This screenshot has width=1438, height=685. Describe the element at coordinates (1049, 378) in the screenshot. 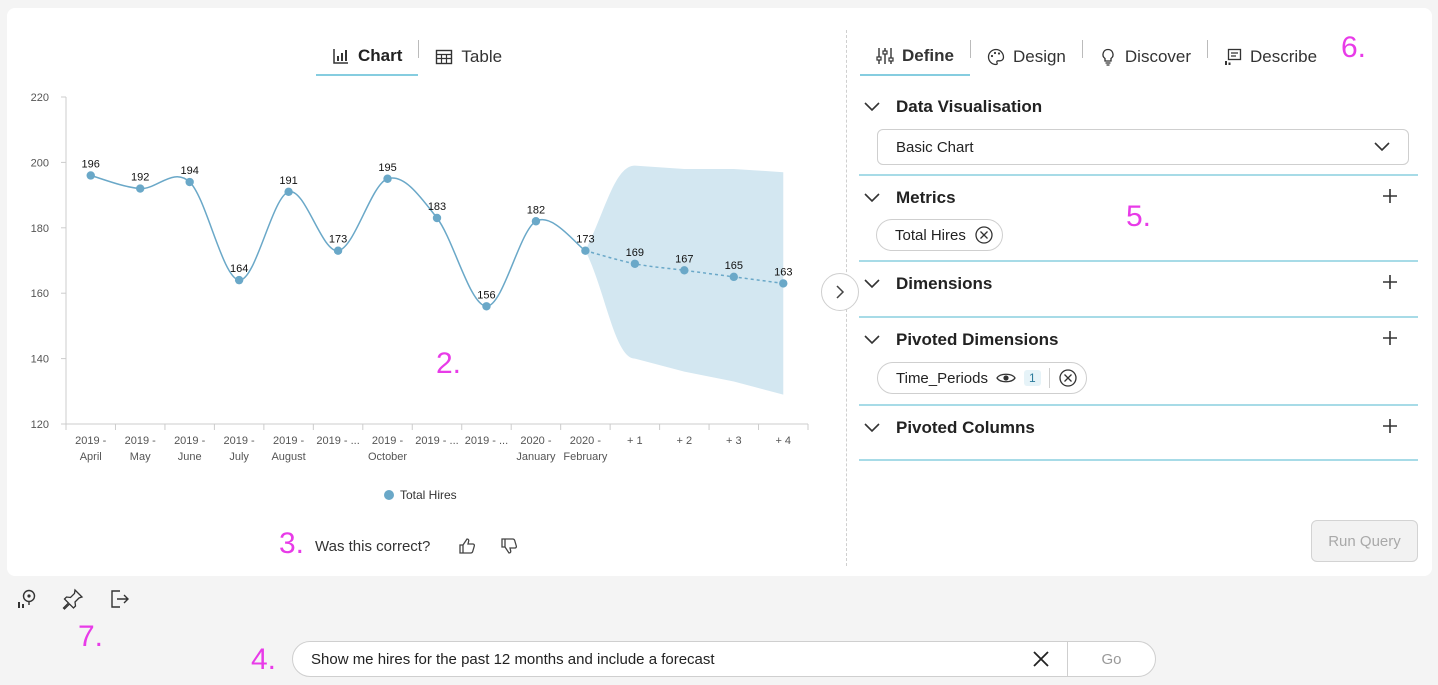

I see `chip-separator` at that location.